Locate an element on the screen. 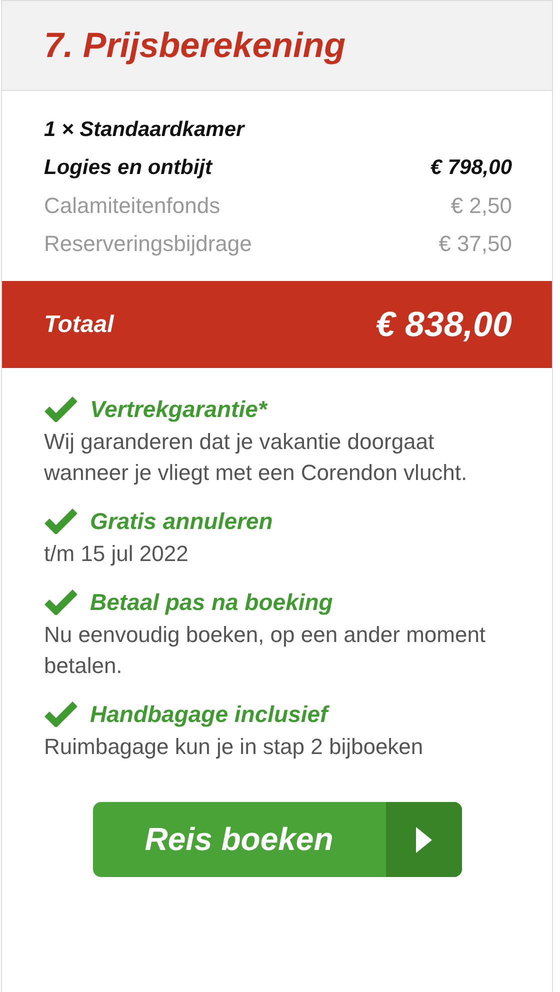 The image size is (560, 992). feature-description: Nu eenvoudig boeken, op een ander moment betalen. is located at coordinates (265, 650).